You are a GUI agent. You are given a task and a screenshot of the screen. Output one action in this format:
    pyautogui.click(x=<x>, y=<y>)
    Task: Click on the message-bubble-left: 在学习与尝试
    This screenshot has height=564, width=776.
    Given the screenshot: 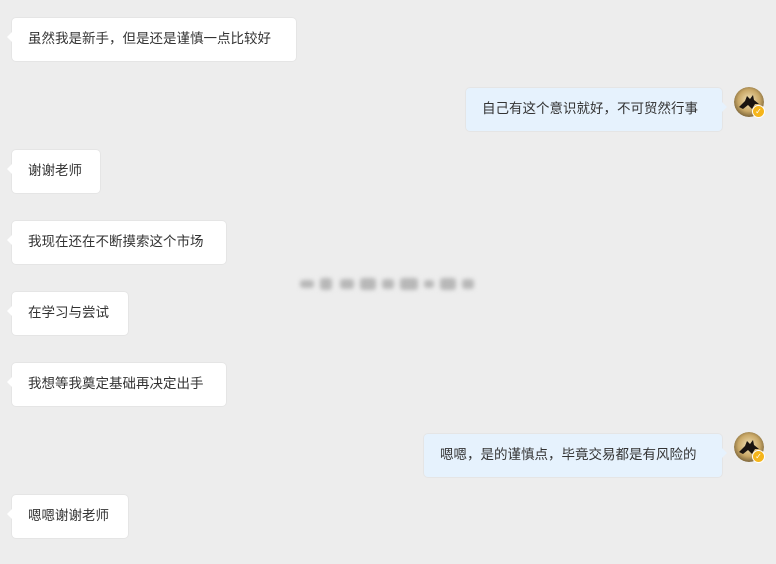 What is the action you would take?
    pyautogui.click(x=67, y=313)
    